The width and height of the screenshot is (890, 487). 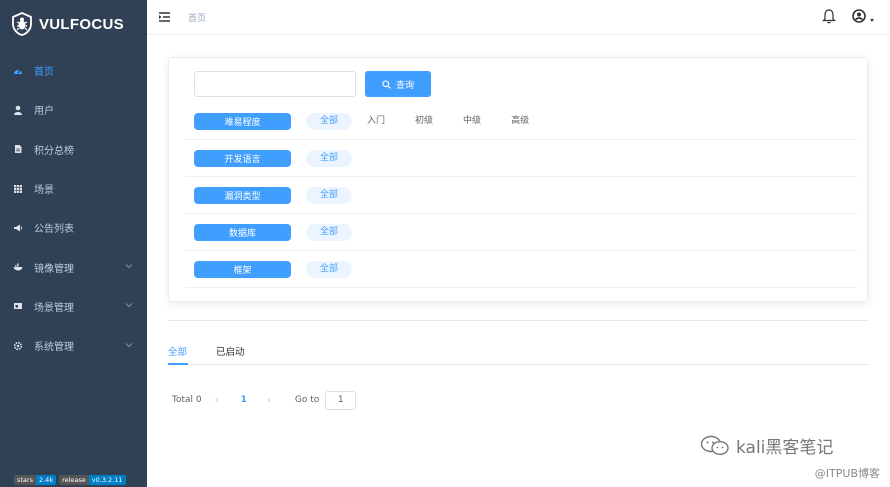 I want to click on sidebar-item-label: 场景管理, so click(x=54, y=308).